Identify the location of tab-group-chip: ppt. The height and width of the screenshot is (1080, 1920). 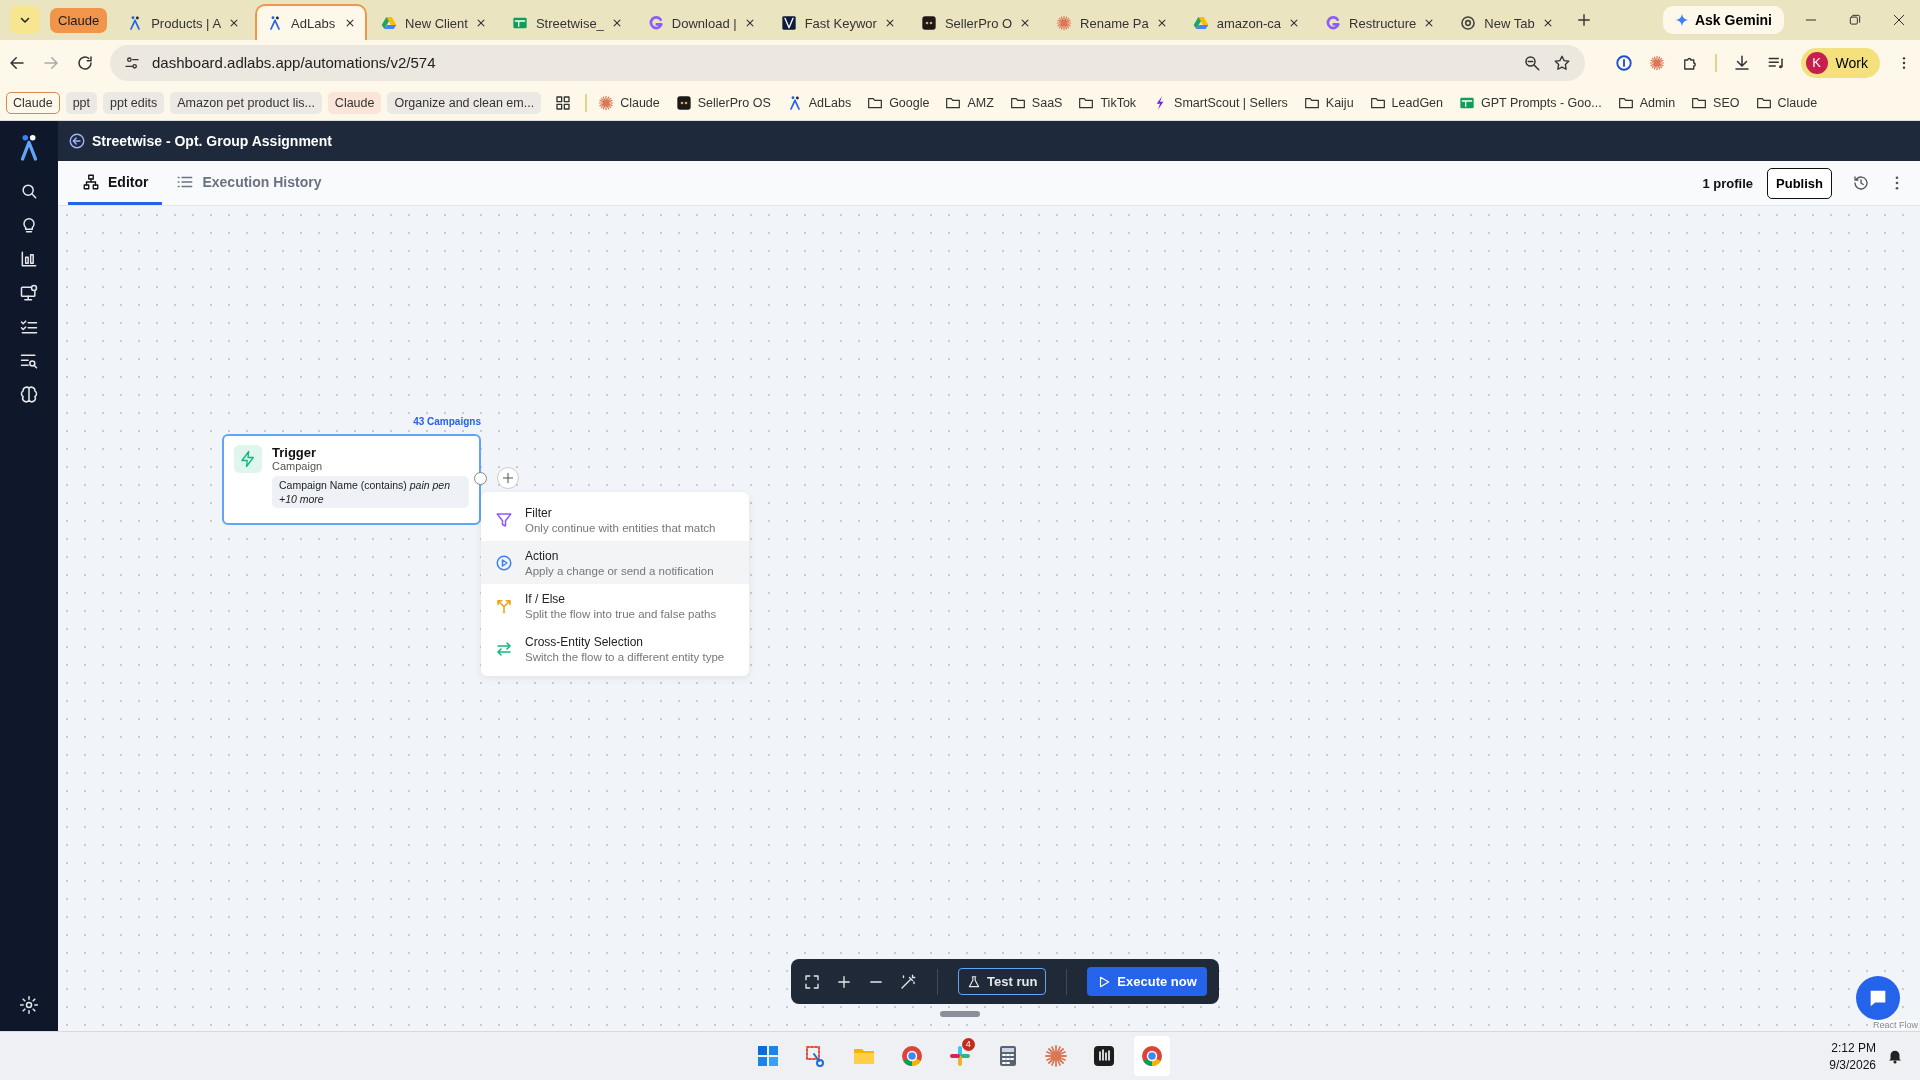
(81, 102).